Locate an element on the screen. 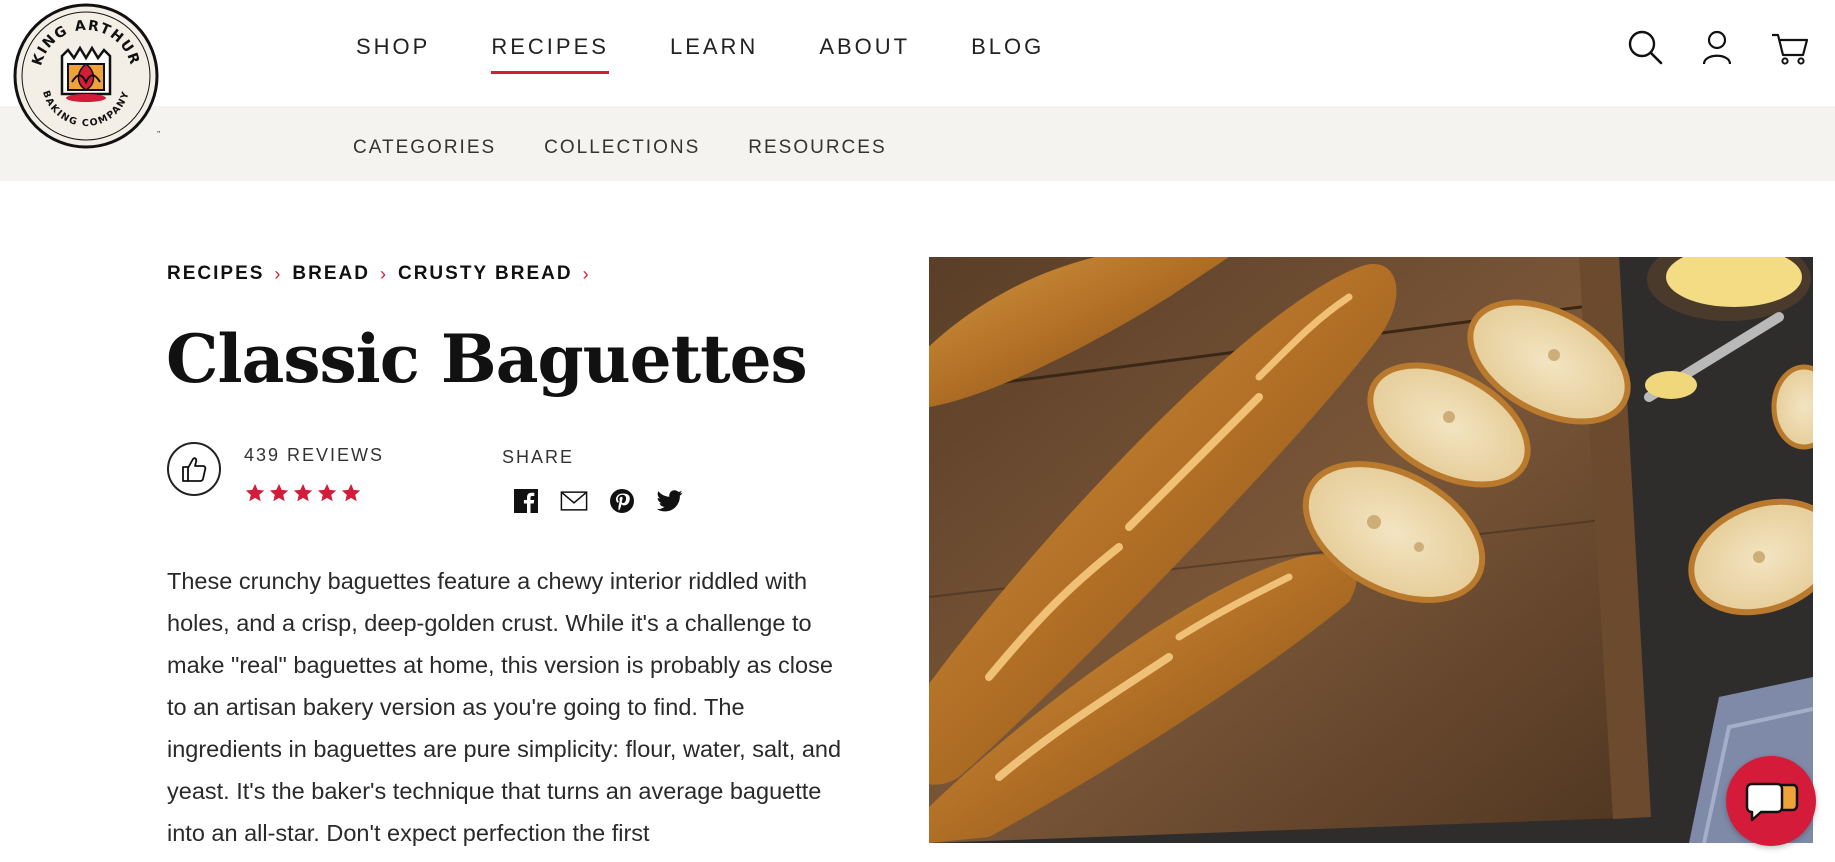 Image resolution: width=1835 pixels, height=862 pixels. chat-button is located at coordinates (1771, 801).